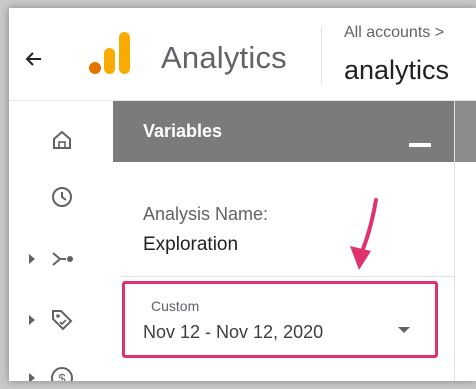  I want to click on annotation-arrow-icon, so click(364, 234).